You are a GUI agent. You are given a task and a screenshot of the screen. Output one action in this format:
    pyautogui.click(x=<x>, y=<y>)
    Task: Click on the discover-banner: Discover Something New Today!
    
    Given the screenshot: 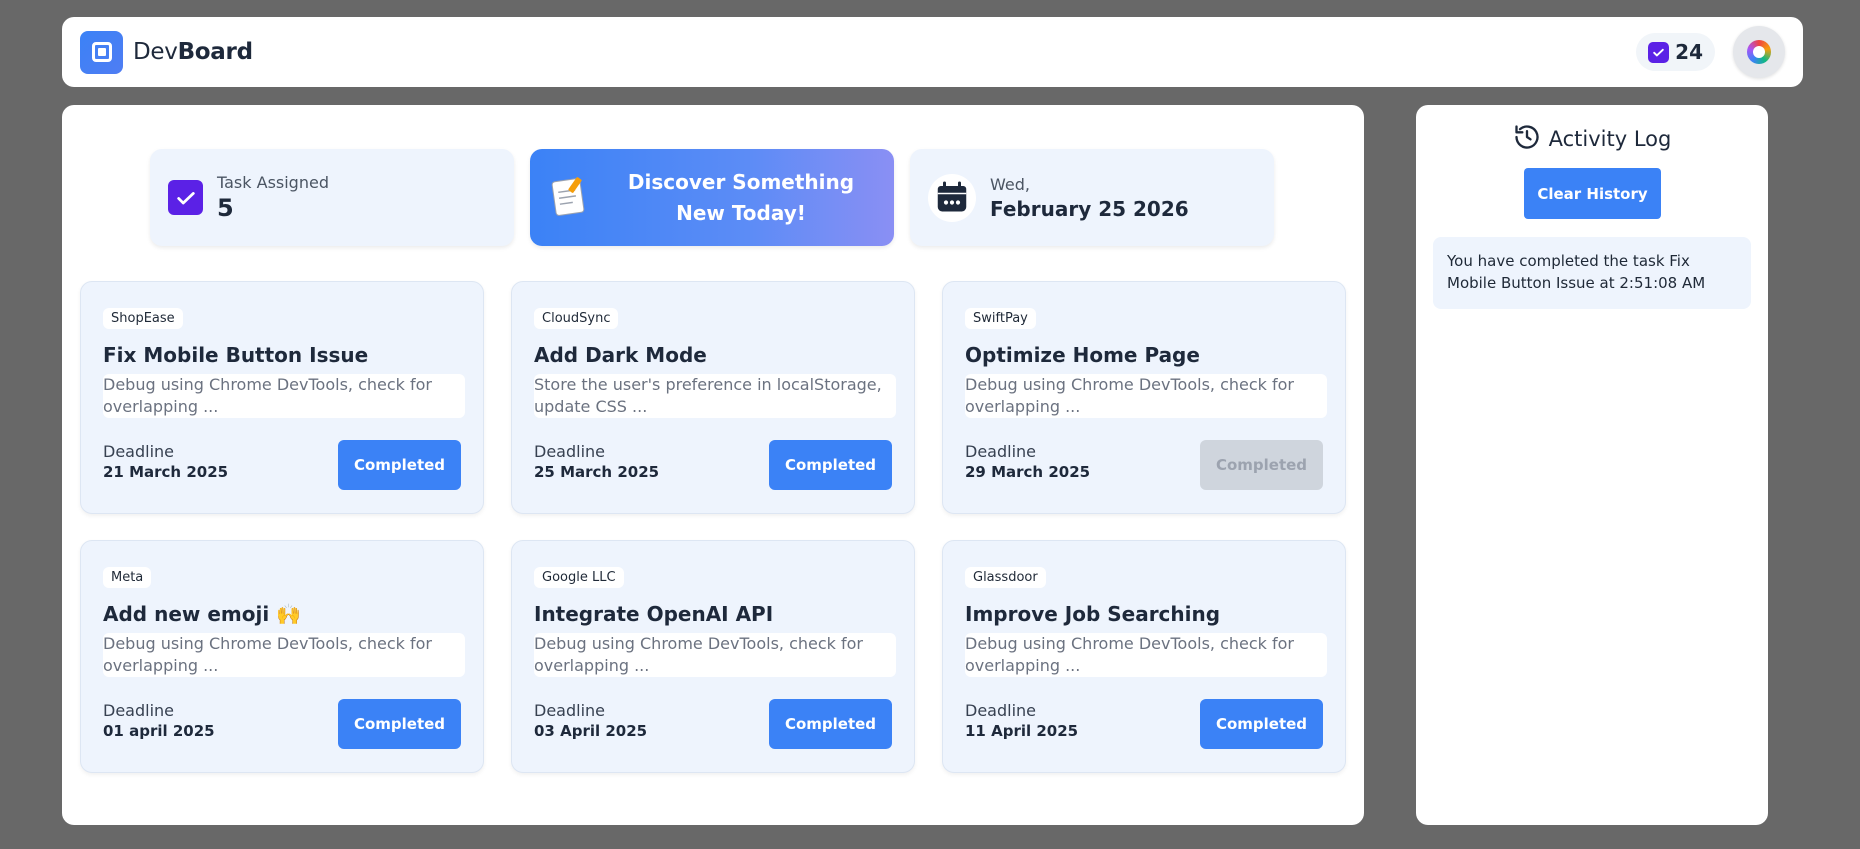 What is the action you would take?
    pyautogui.click(x=712, y=197)
    